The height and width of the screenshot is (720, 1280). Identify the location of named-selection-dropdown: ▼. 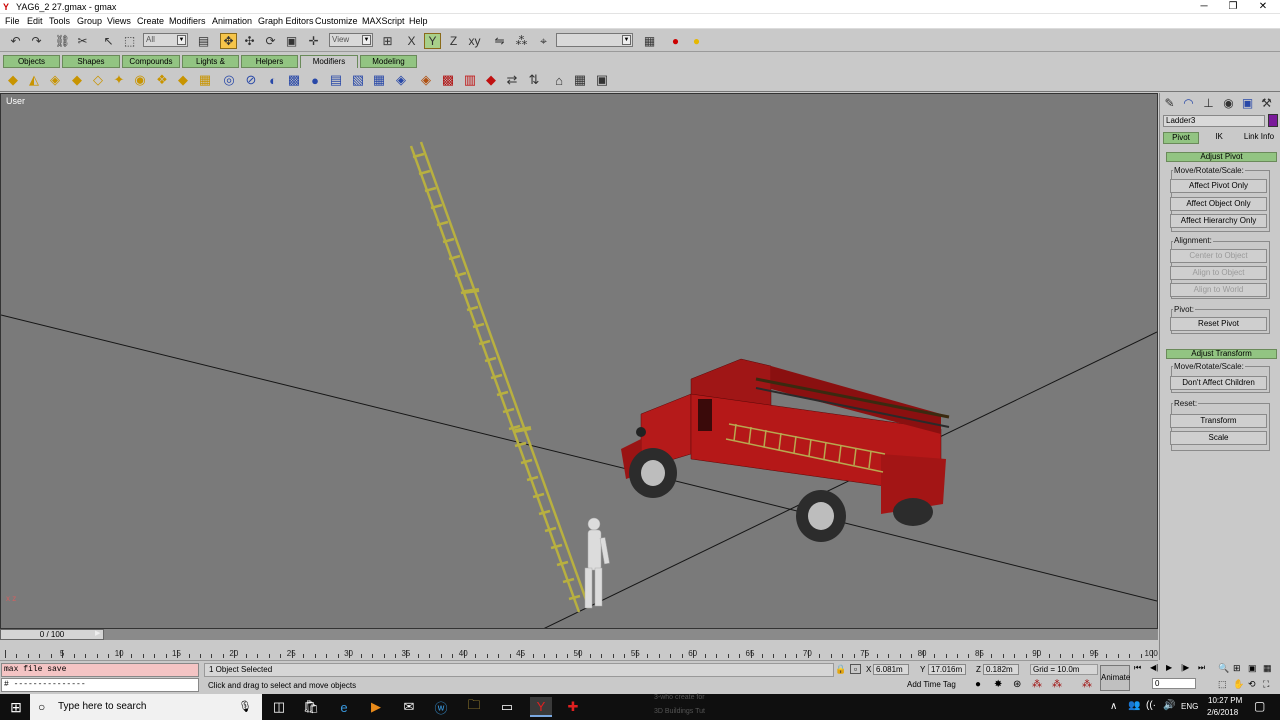
(594, 40).